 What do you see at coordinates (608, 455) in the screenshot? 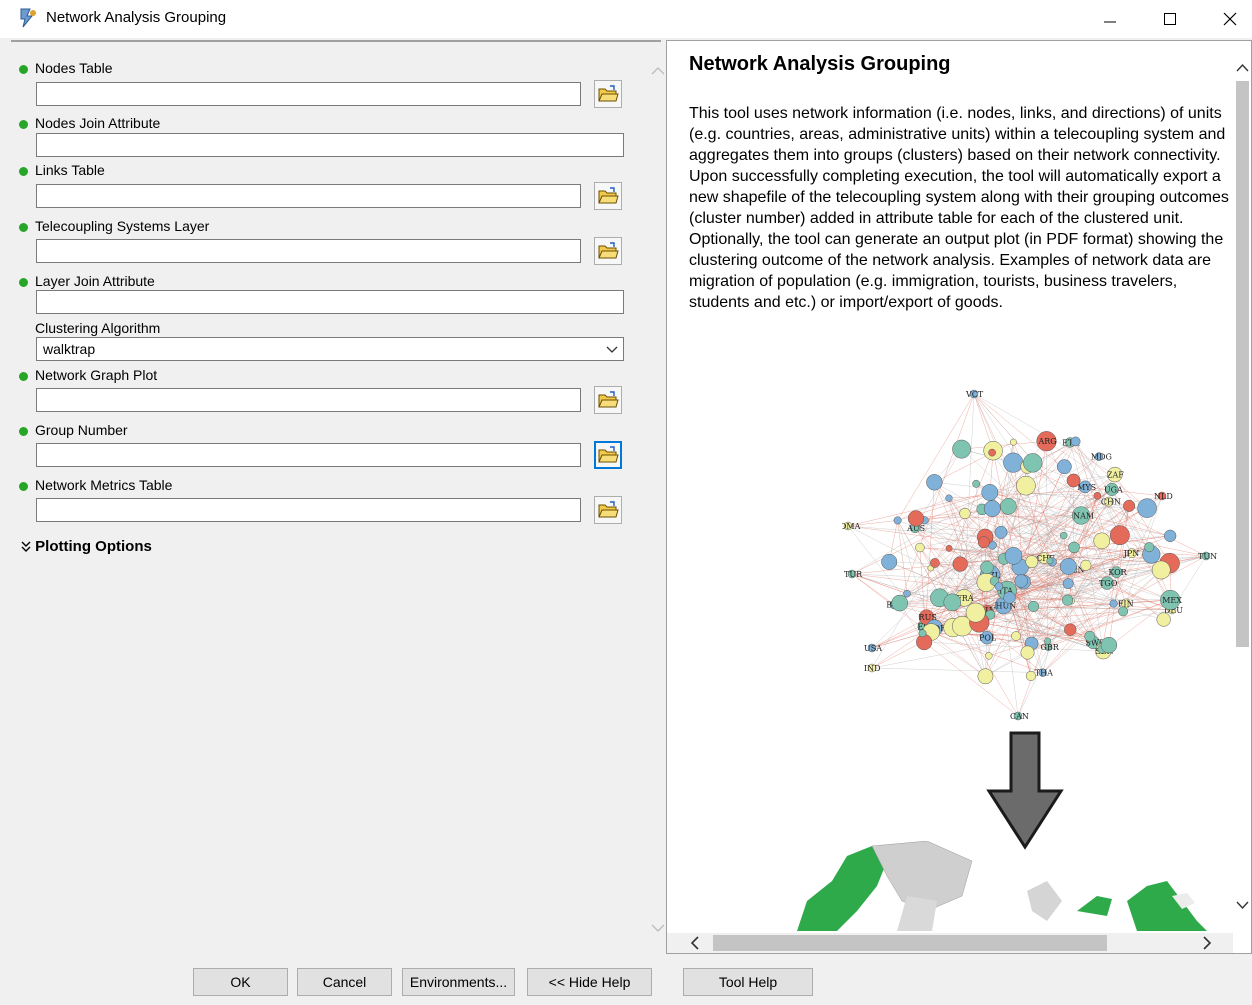
I see `group-number-browse-button` at bounding box center [608, 455].